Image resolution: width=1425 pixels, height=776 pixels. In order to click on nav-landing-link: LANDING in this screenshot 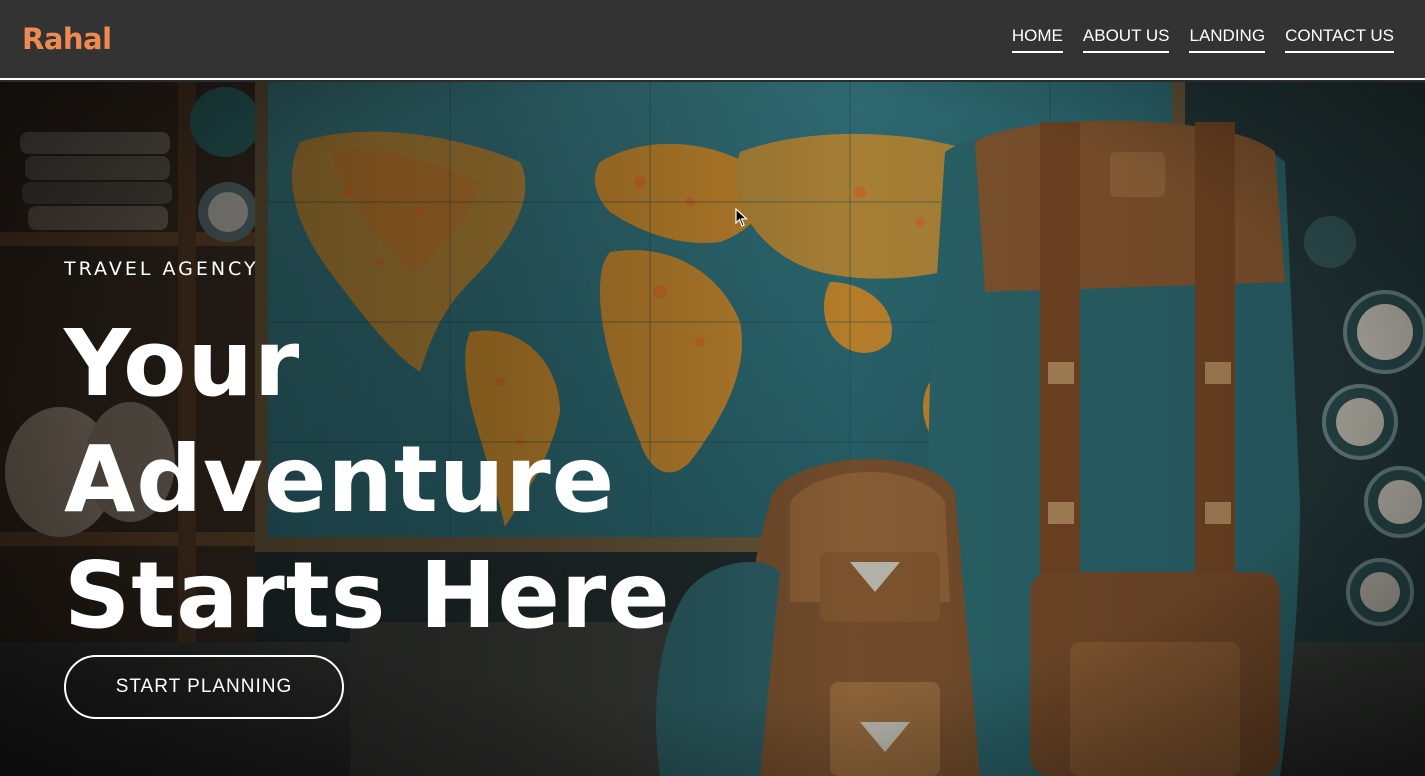, I will do `click(1227, 39)`.